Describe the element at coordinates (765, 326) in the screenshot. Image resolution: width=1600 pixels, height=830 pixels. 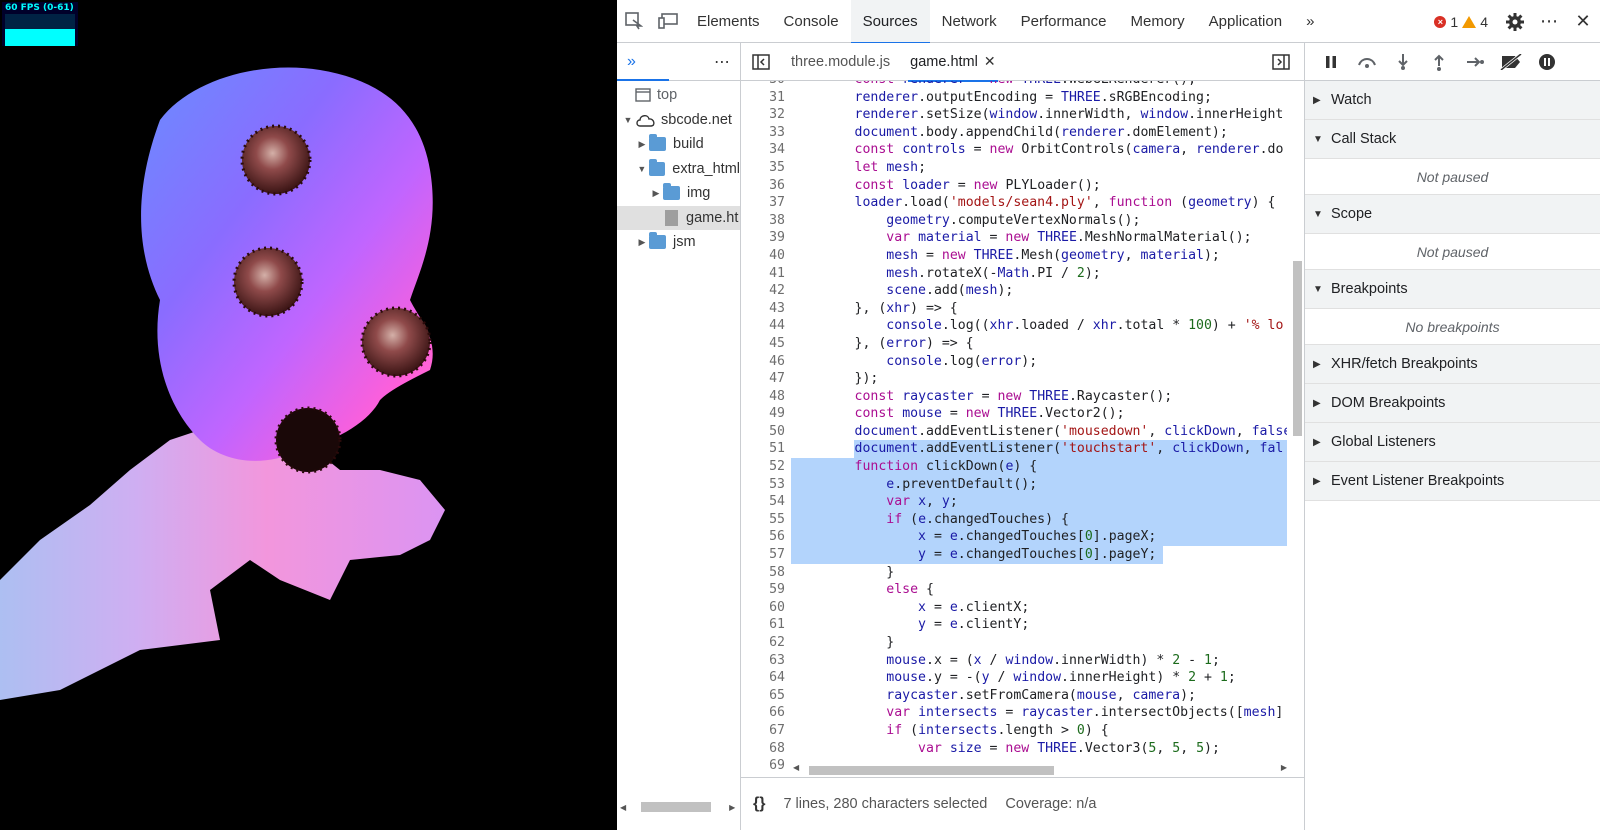
I see `line-number: 44` at that location.